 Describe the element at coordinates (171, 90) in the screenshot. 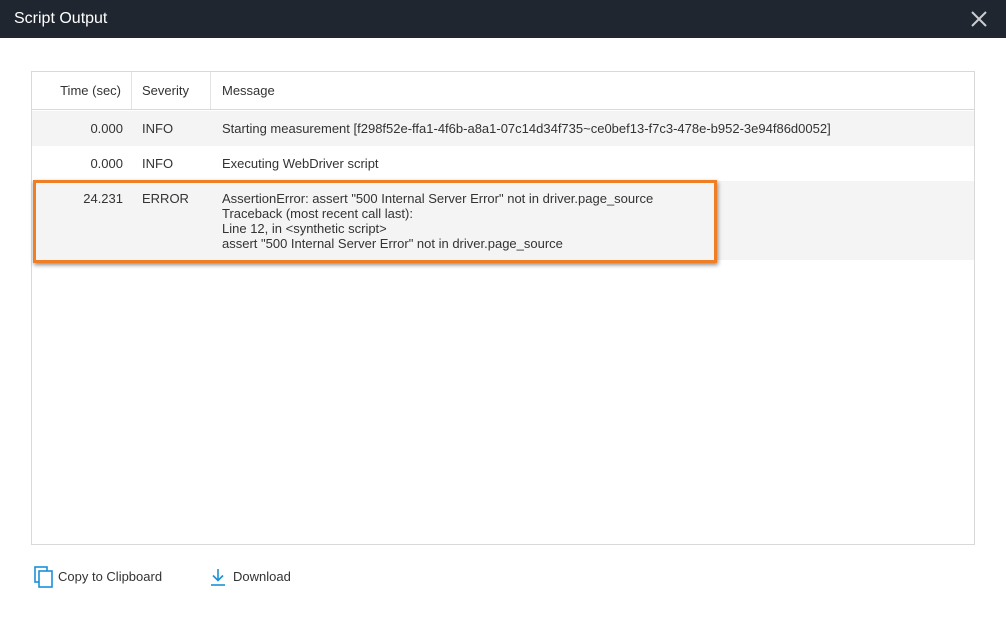

I see `column-header-severity: Severity` at that location.